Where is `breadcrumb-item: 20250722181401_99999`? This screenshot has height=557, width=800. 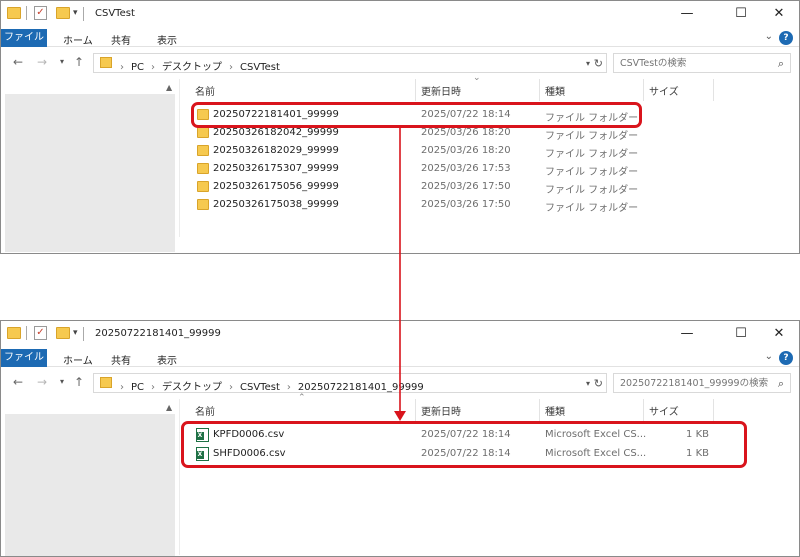
breadcrumb-item: 20250722181401_99999 is located at coordinates (361, 387).